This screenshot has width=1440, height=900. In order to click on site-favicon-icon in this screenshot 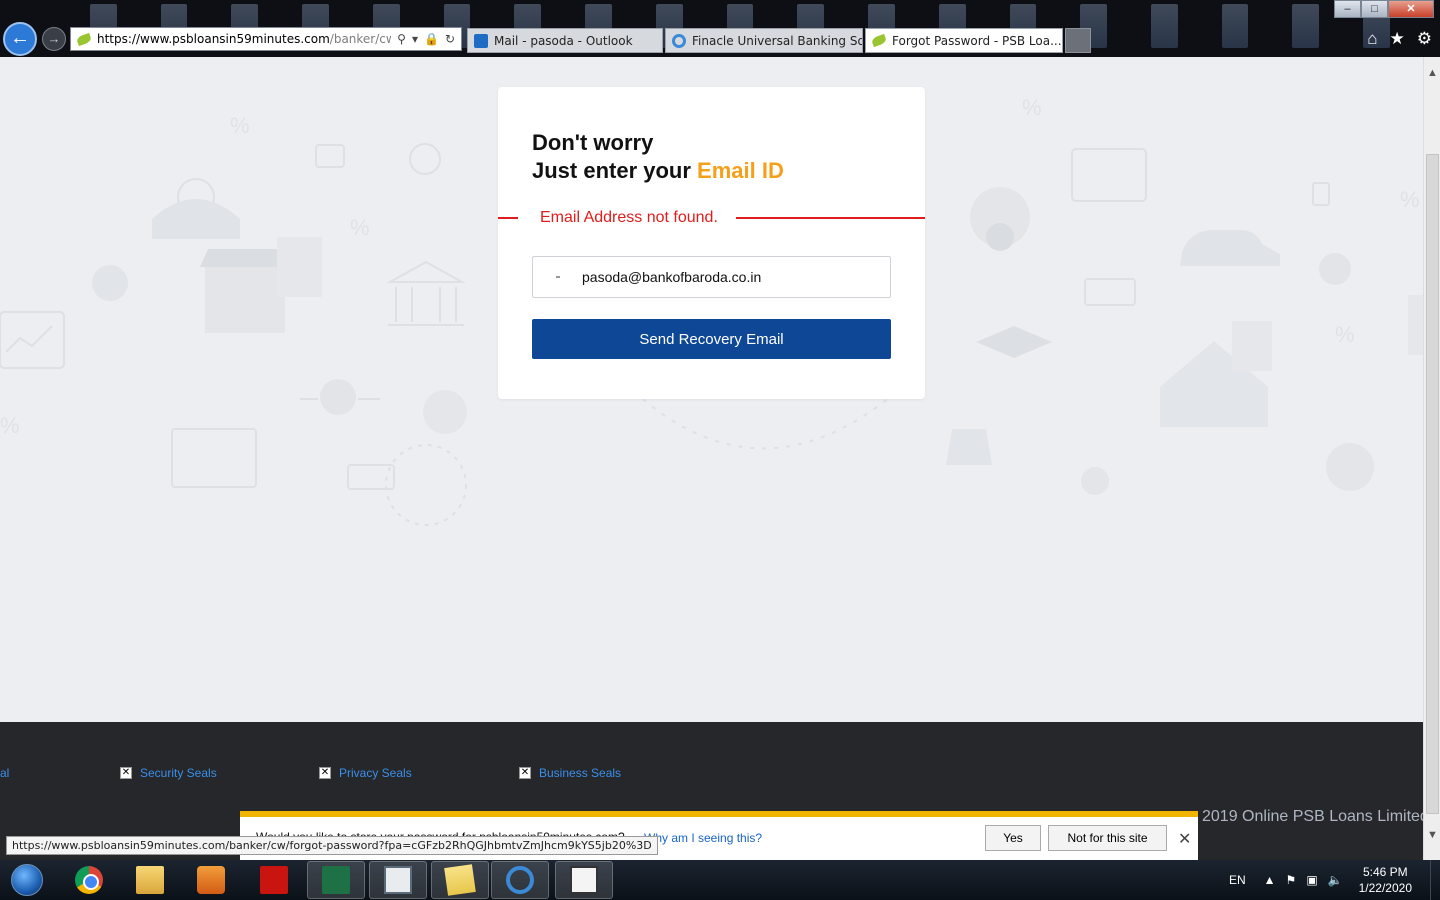, I will do `click(84, 39)`.